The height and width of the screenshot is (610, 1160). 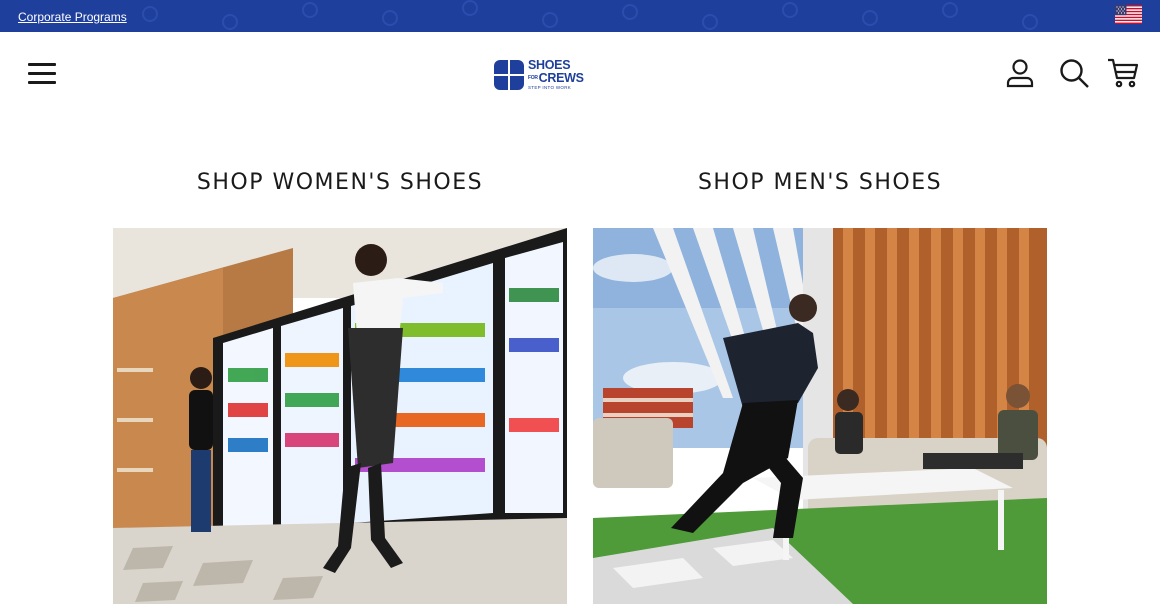 What do you see at coordinates (1123, 73) in the screenshot?
I see `cart-icon` at bounding box center [1123, 73].